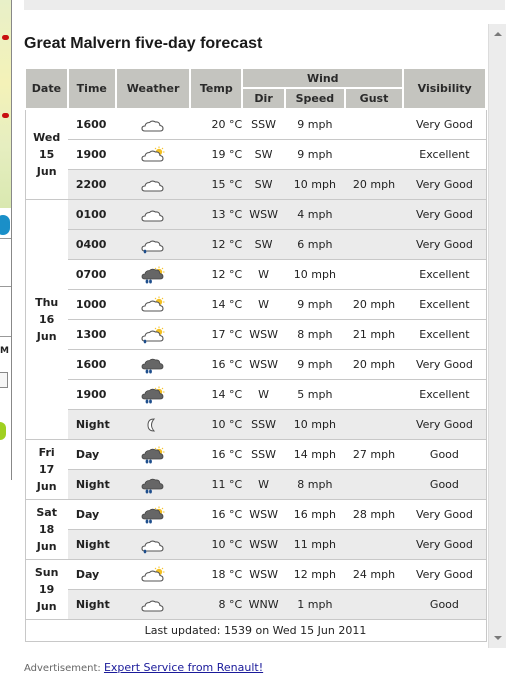 This screenshot has height=697, width=513. I want to click on forecast-row: Night 11 °C W 8 mph Good, so click(256, 484).